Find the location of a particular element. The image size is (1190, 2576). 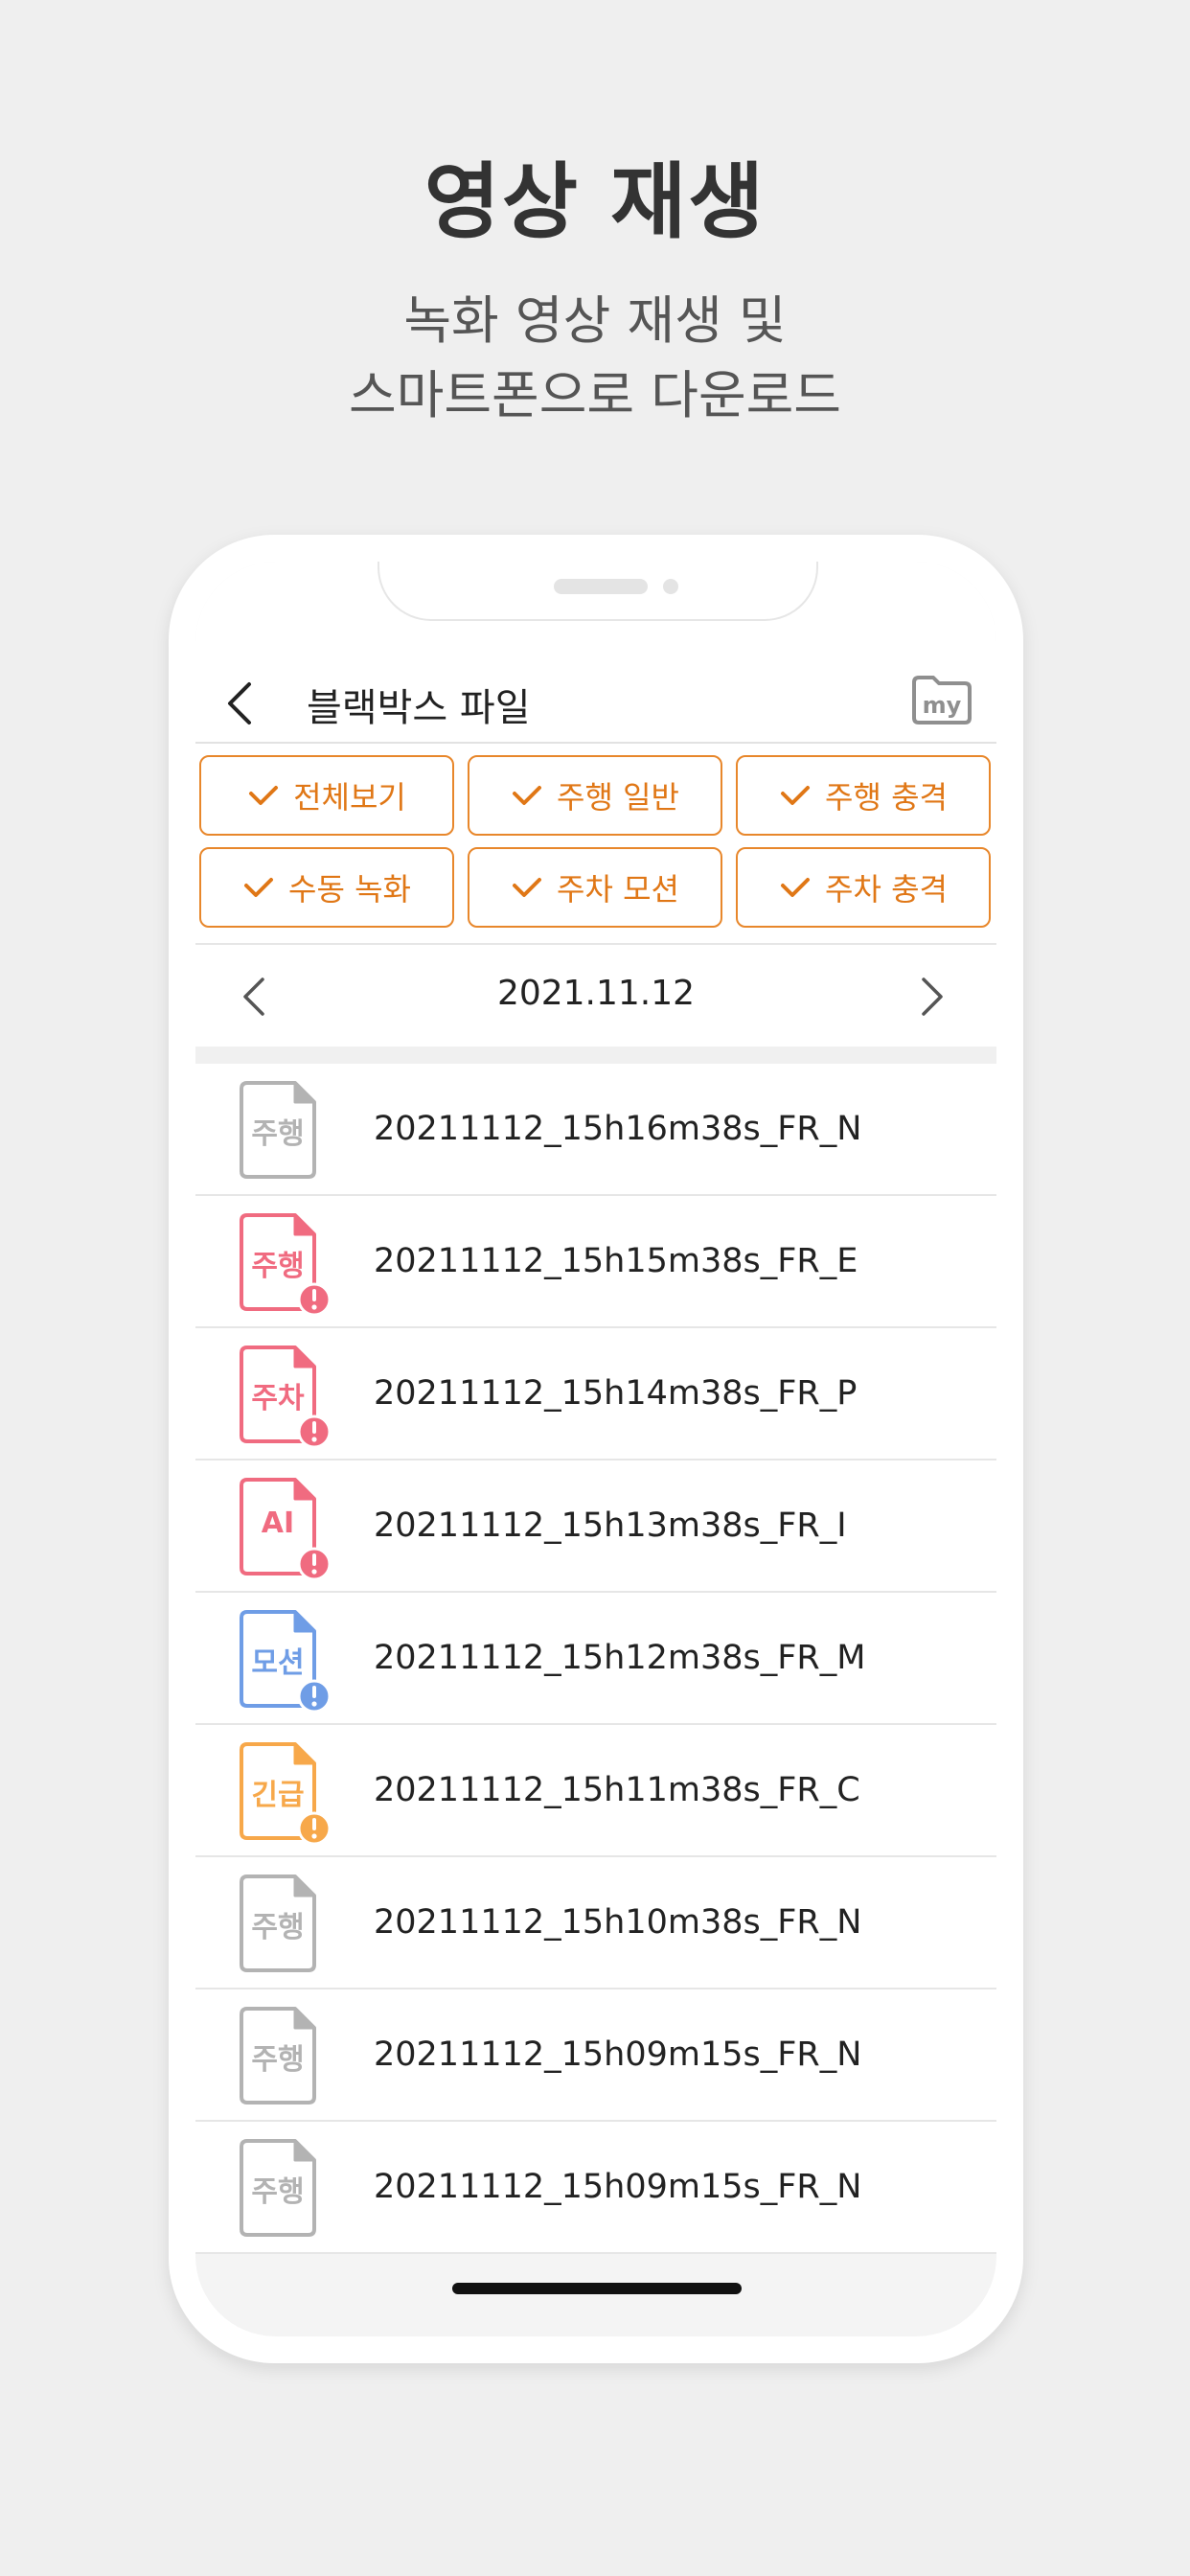

file-type-label: 긴급 is located at coordinates (278, 1795).